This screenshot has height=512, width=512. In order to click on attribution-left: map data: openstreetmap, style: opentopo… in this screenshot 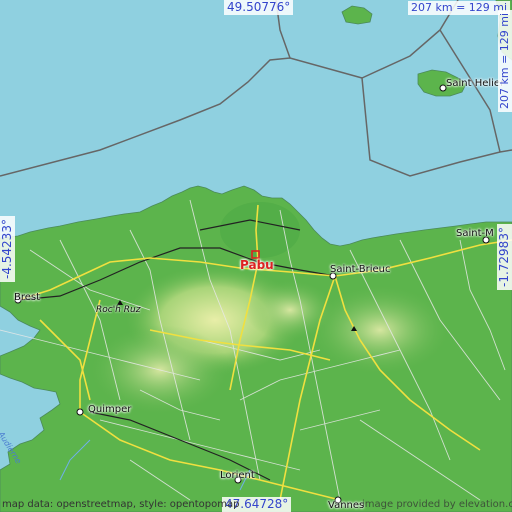, I will do `click(121, 504)`.